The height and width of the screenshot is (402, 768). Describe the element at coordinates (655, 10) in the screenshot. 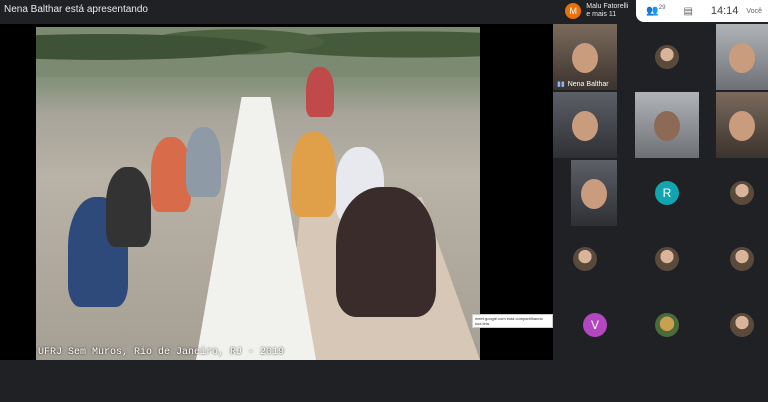

I see `people-icon: 👥29` at that location.